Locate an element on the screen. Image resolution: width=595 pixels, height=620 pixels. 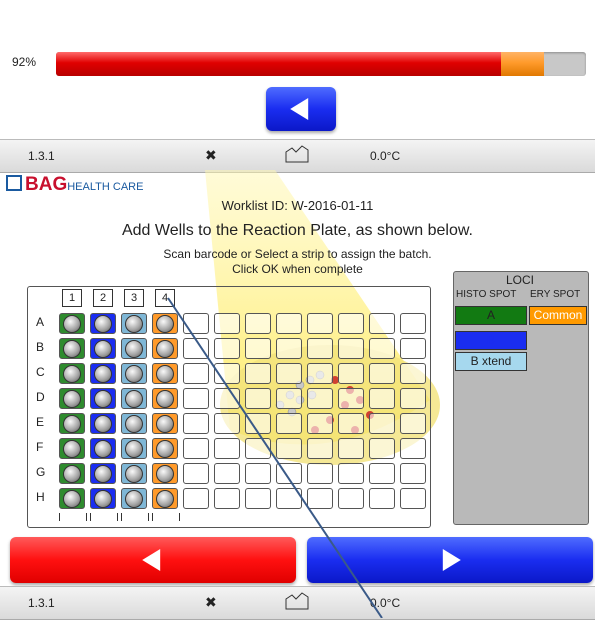
well-E7 is located at coordinates (258, 423).